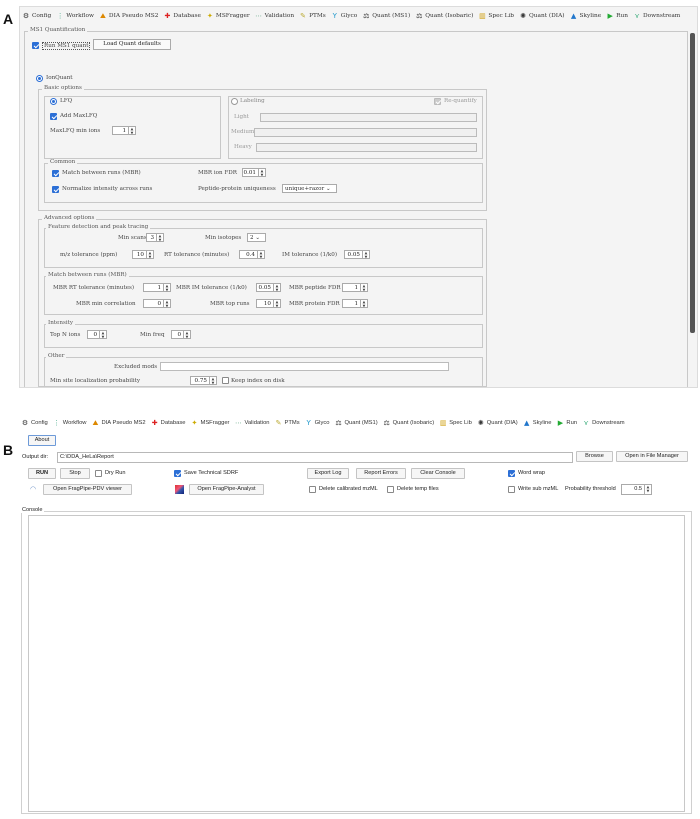 The height and width of the screenshot is (819, 700). Describe the element at coordinates (381, 473) in the screenshot. I see `report-errors-button: Report Errors` at that location.